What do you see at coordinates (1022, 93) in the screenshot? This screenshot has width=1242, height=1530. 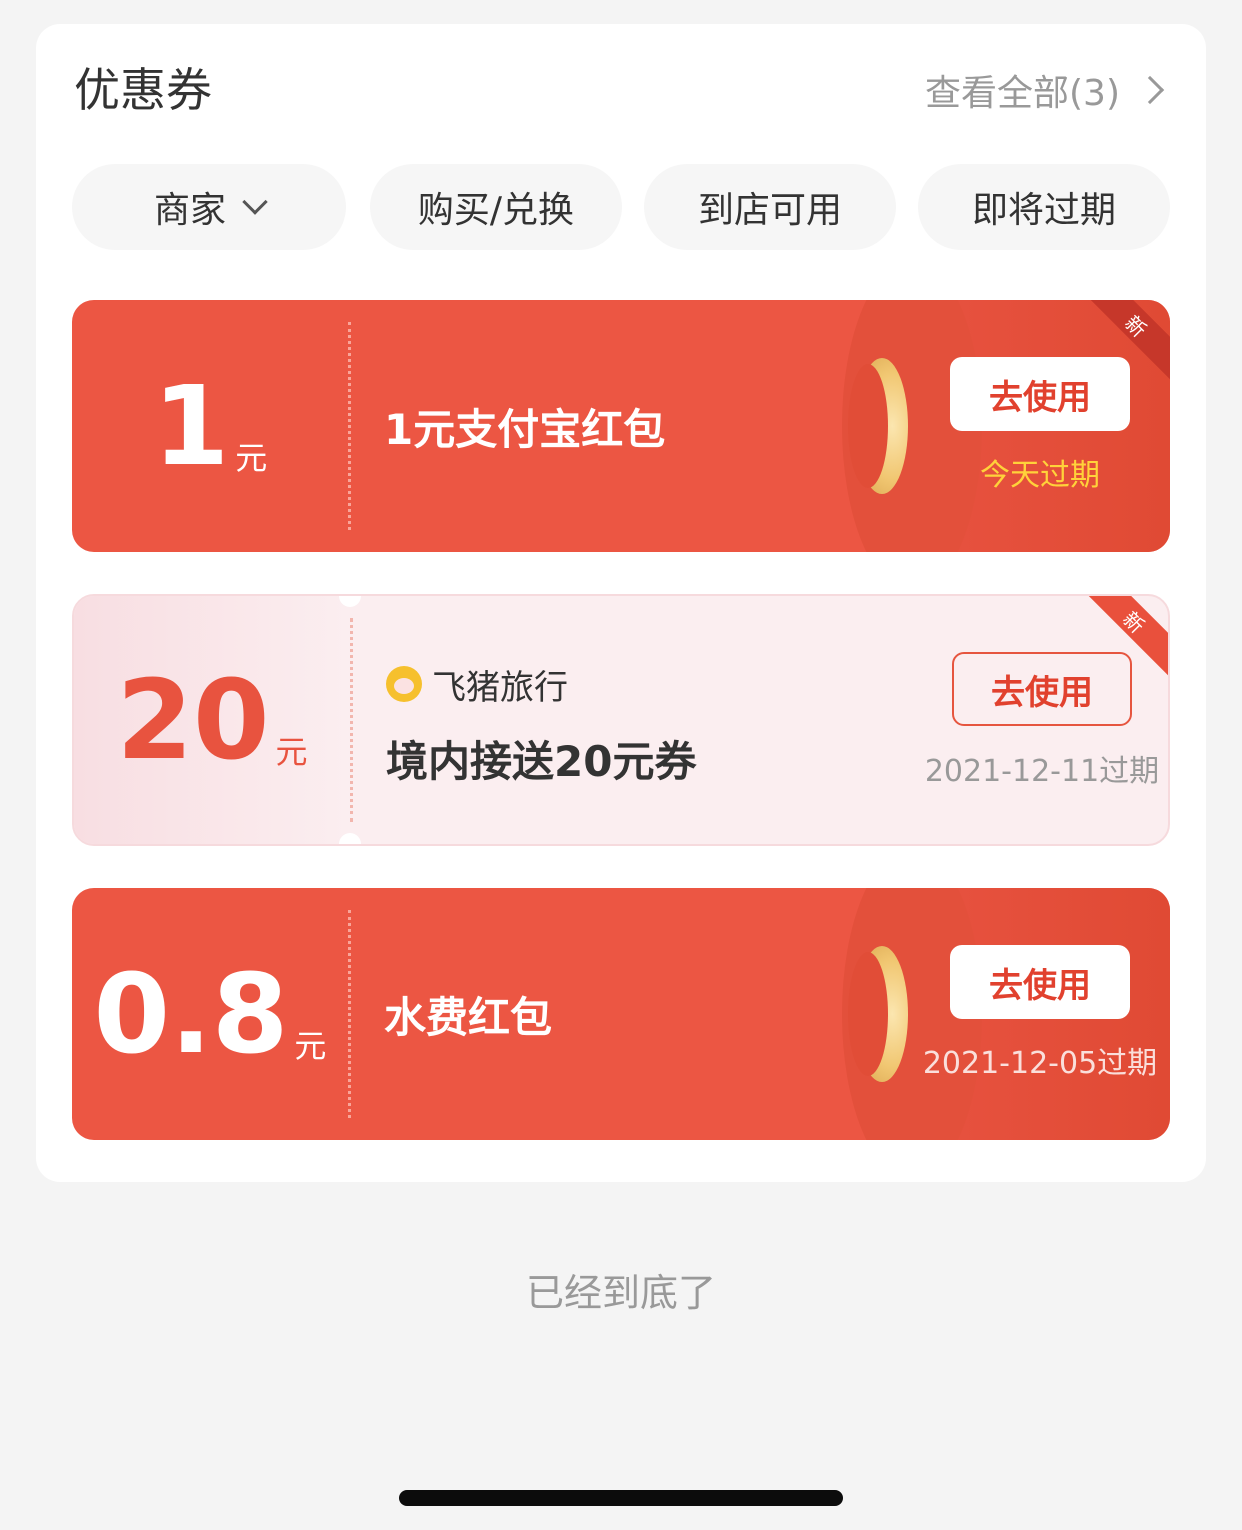 I see `view-all-label: 查看全部(3)` at bounding box center [1022, 93].